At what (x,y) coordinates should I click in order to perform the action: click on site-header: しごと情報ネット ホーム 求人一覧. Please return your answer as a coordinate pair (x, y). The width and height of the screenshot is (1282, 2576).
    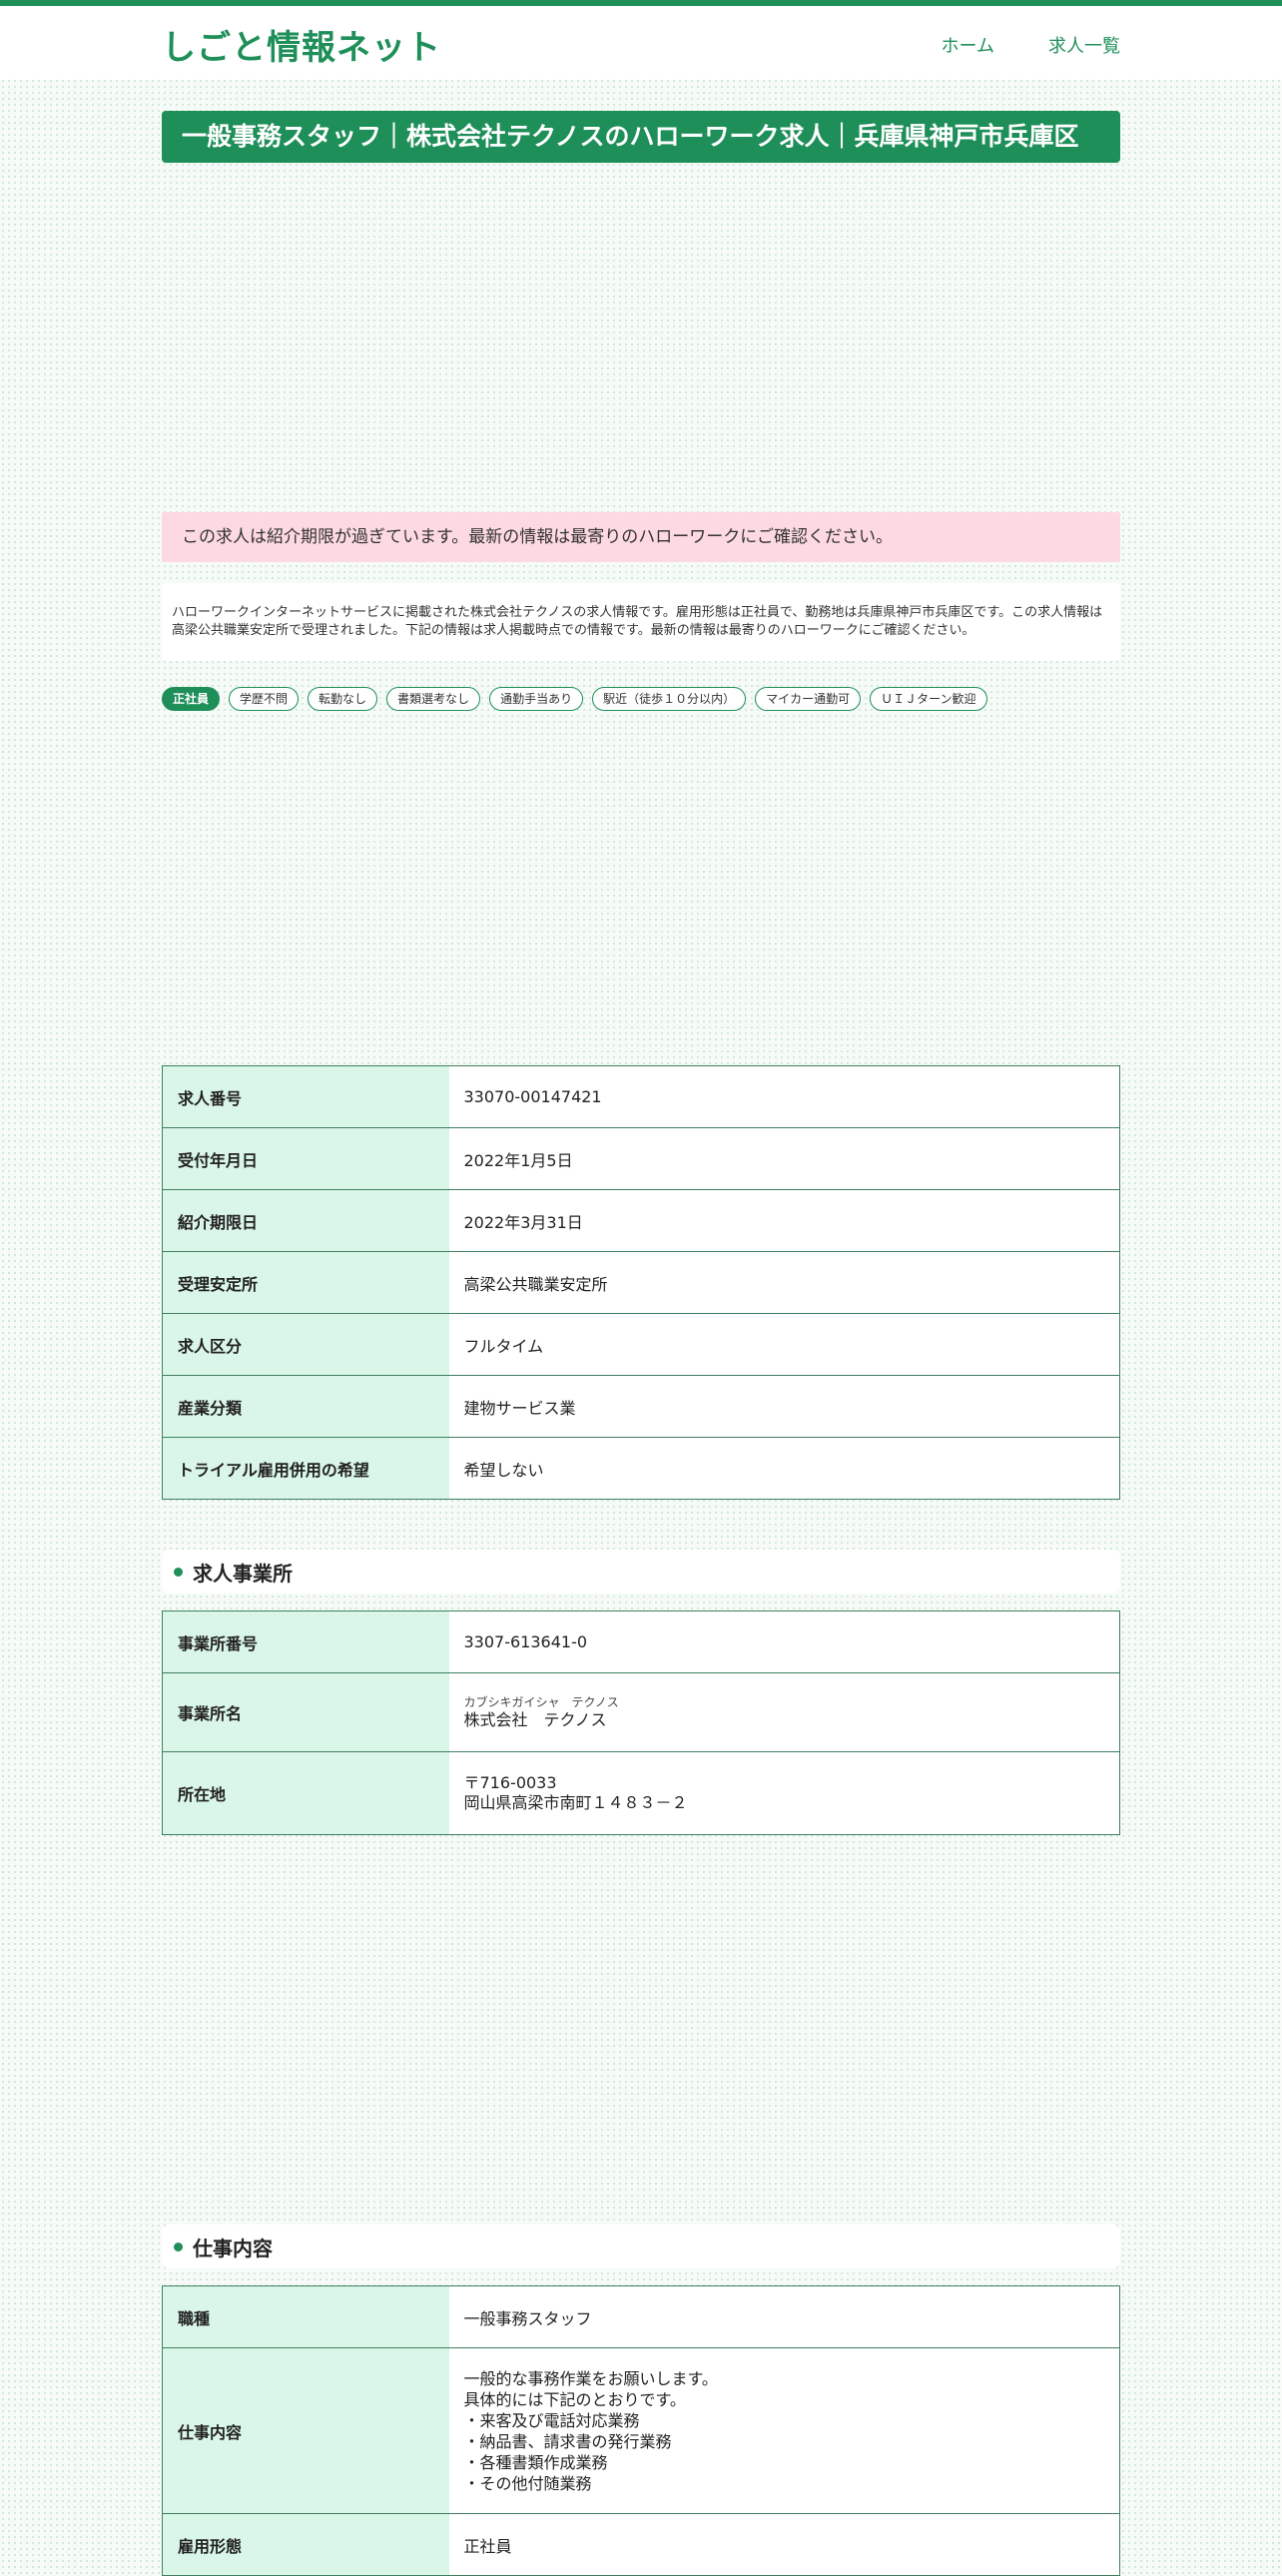
    Looking at the image, I should click on (641, 43).